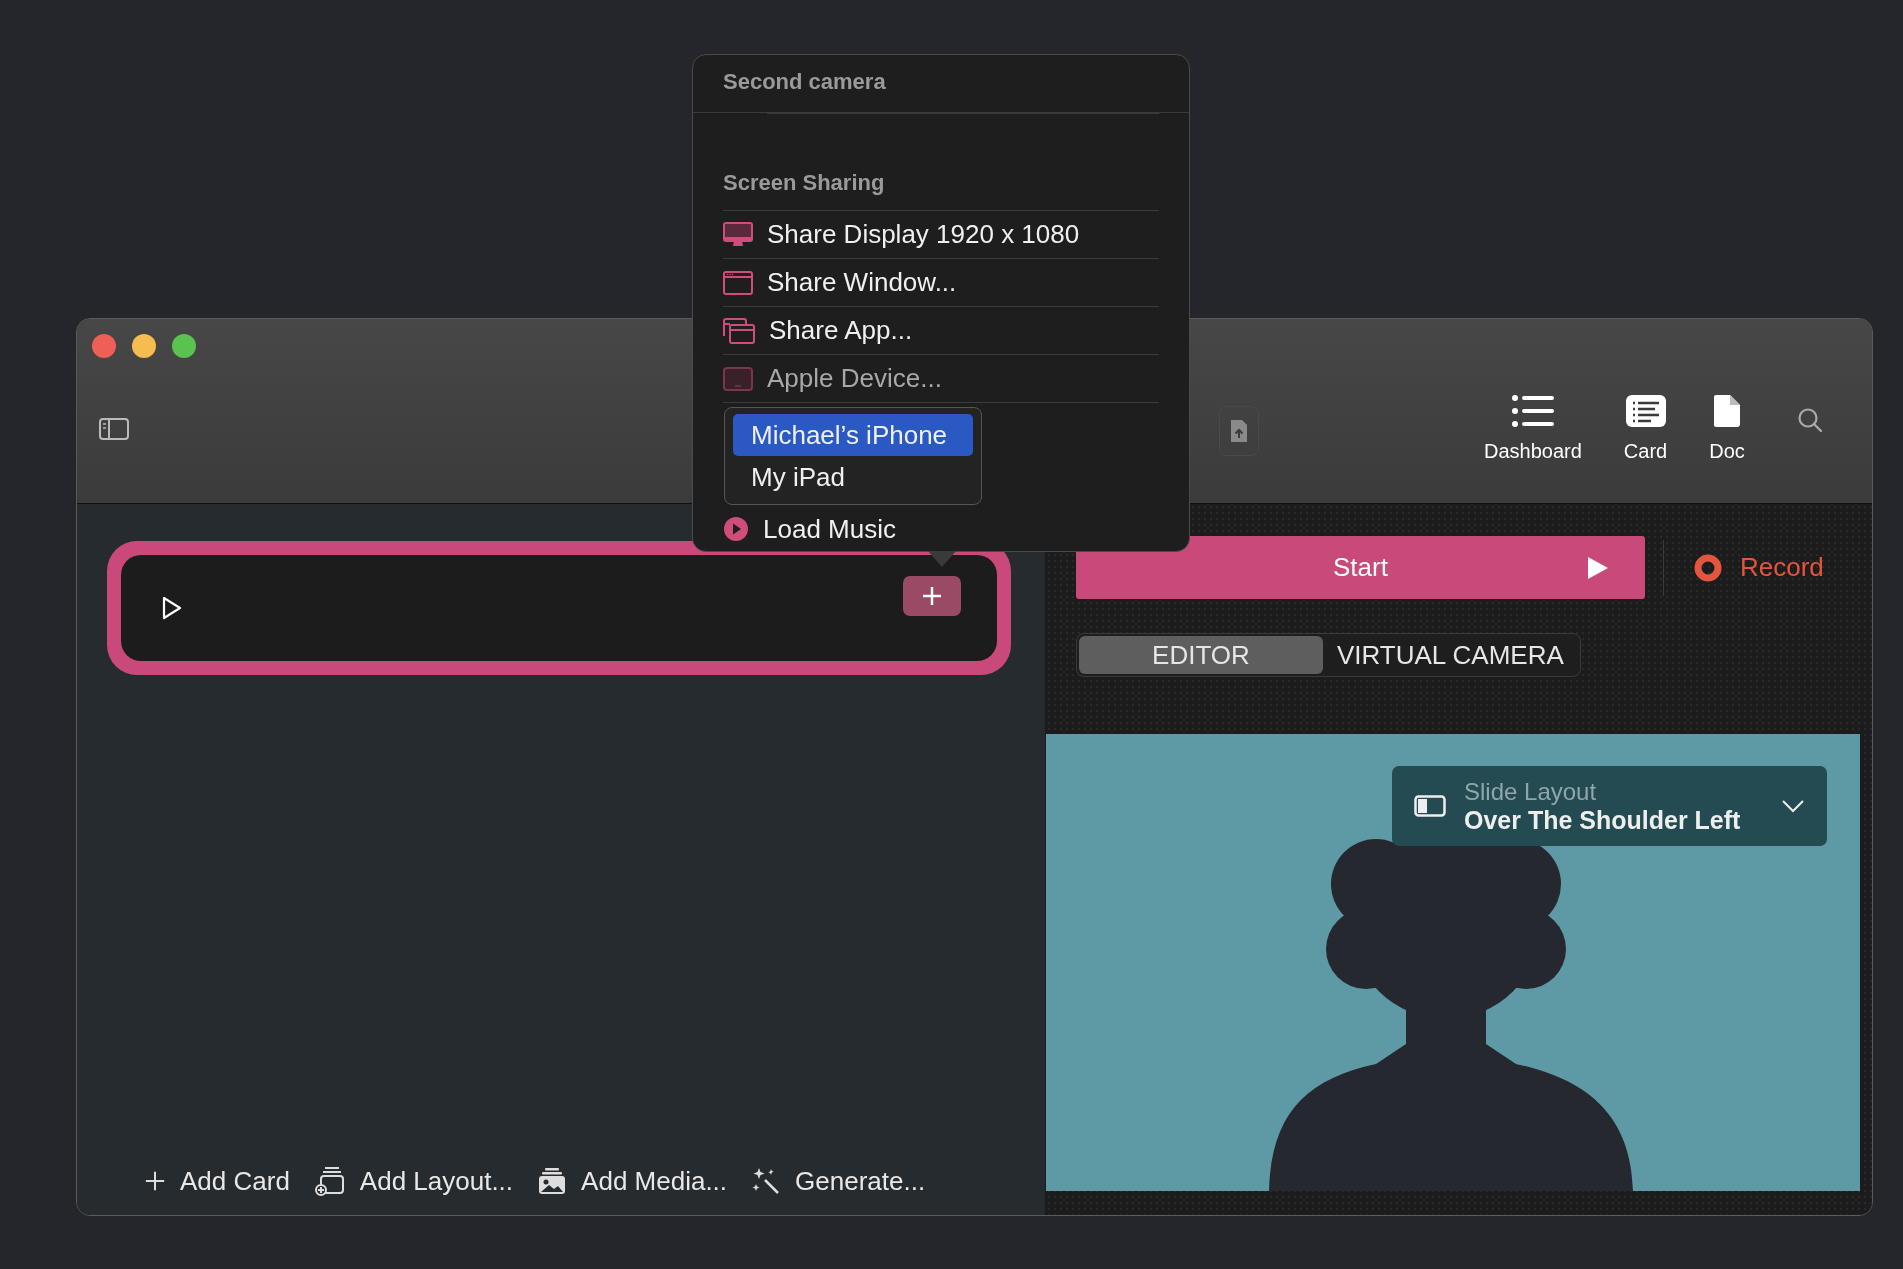  Describe the element at coordinates (738, 378) in the screenshot. I see `tablet-icon` at that location.